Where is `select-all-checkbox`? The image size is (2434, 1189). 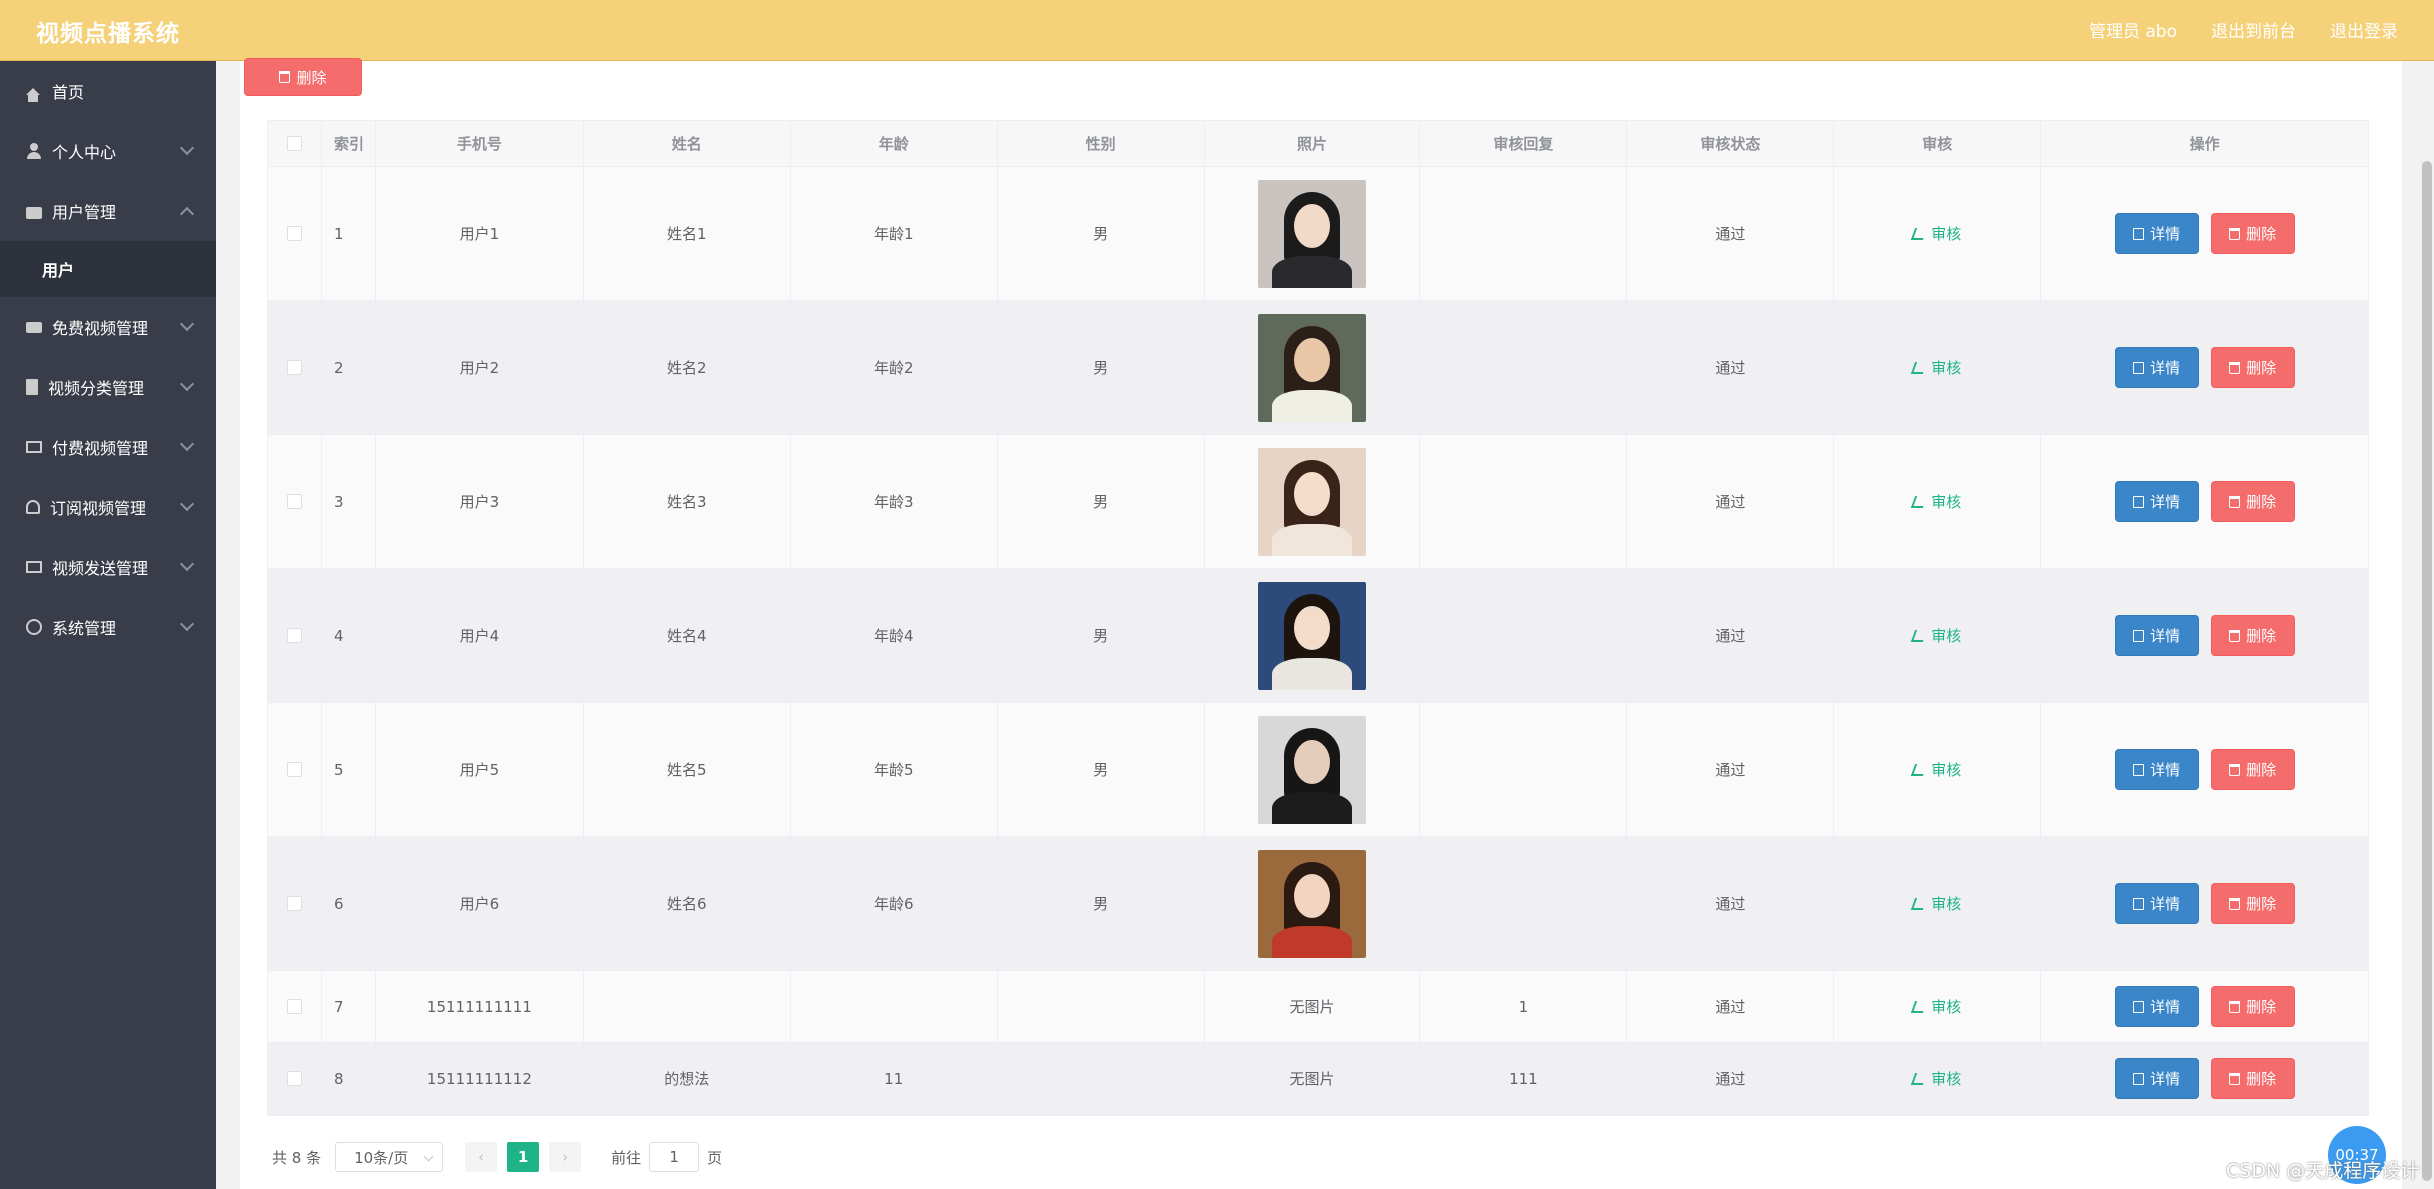
select-all-checkbox is located at coordinates (294, 143).